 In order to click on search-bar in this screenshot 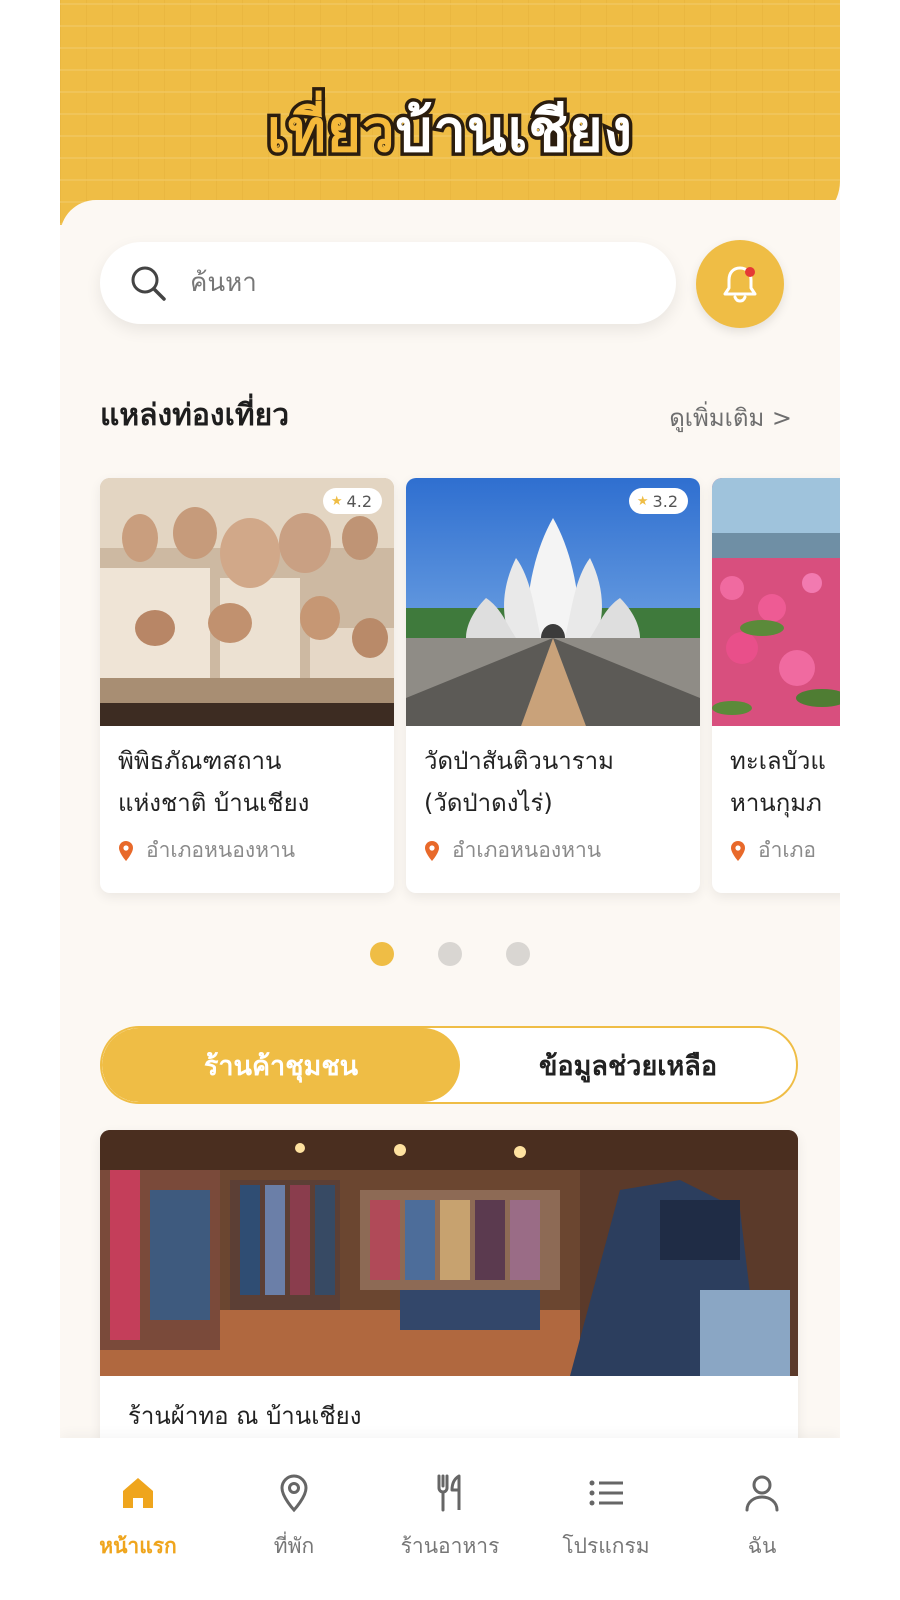, I will do `click(388, 283)`.